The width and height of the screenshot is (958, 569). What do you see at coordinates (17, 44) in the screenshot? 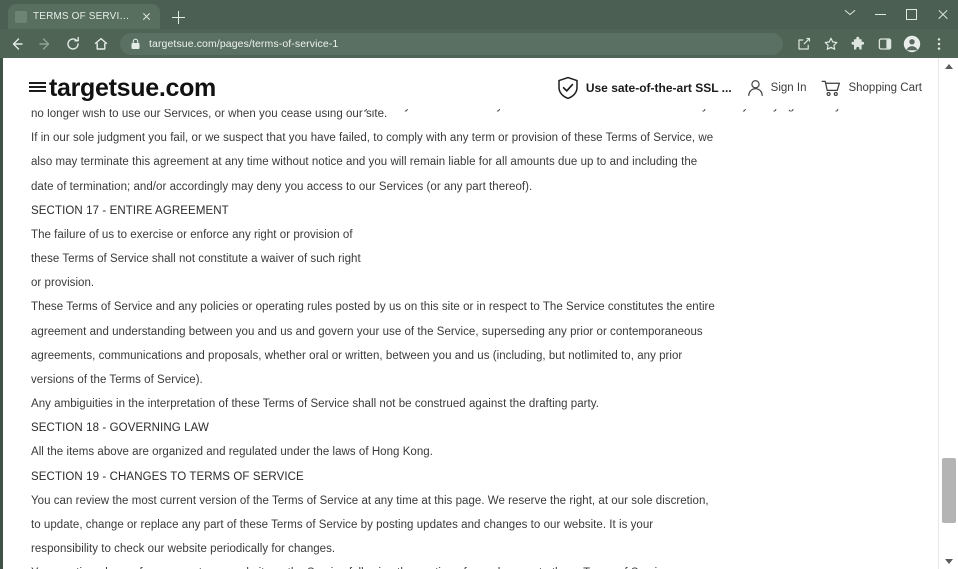
I see `back-arrow-icon` at bounding box center [17, 44].